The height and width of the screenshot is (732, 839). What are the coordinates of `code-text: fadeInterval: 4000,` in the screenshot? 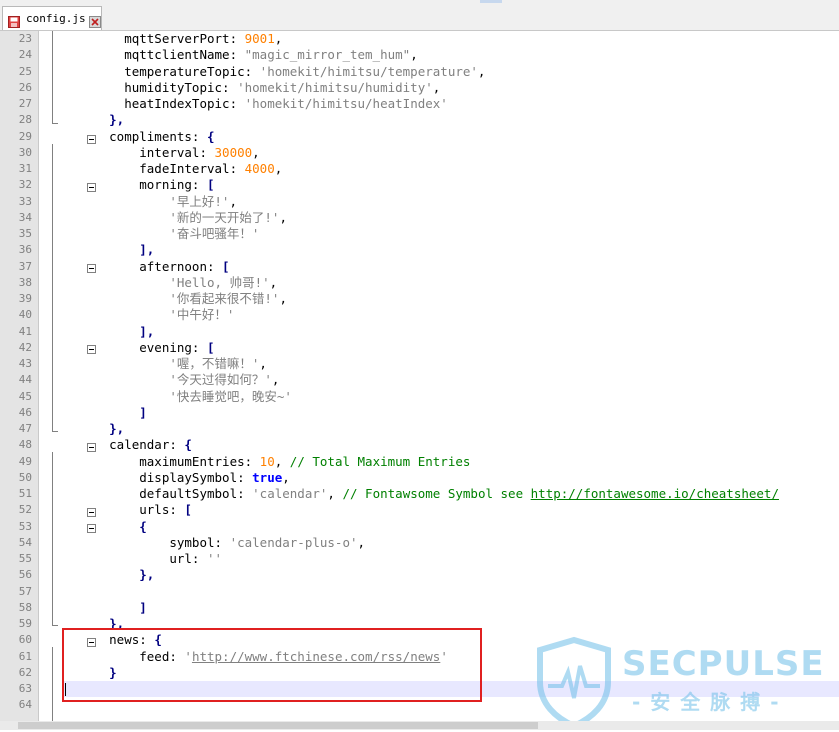 It's located at (173, 169).